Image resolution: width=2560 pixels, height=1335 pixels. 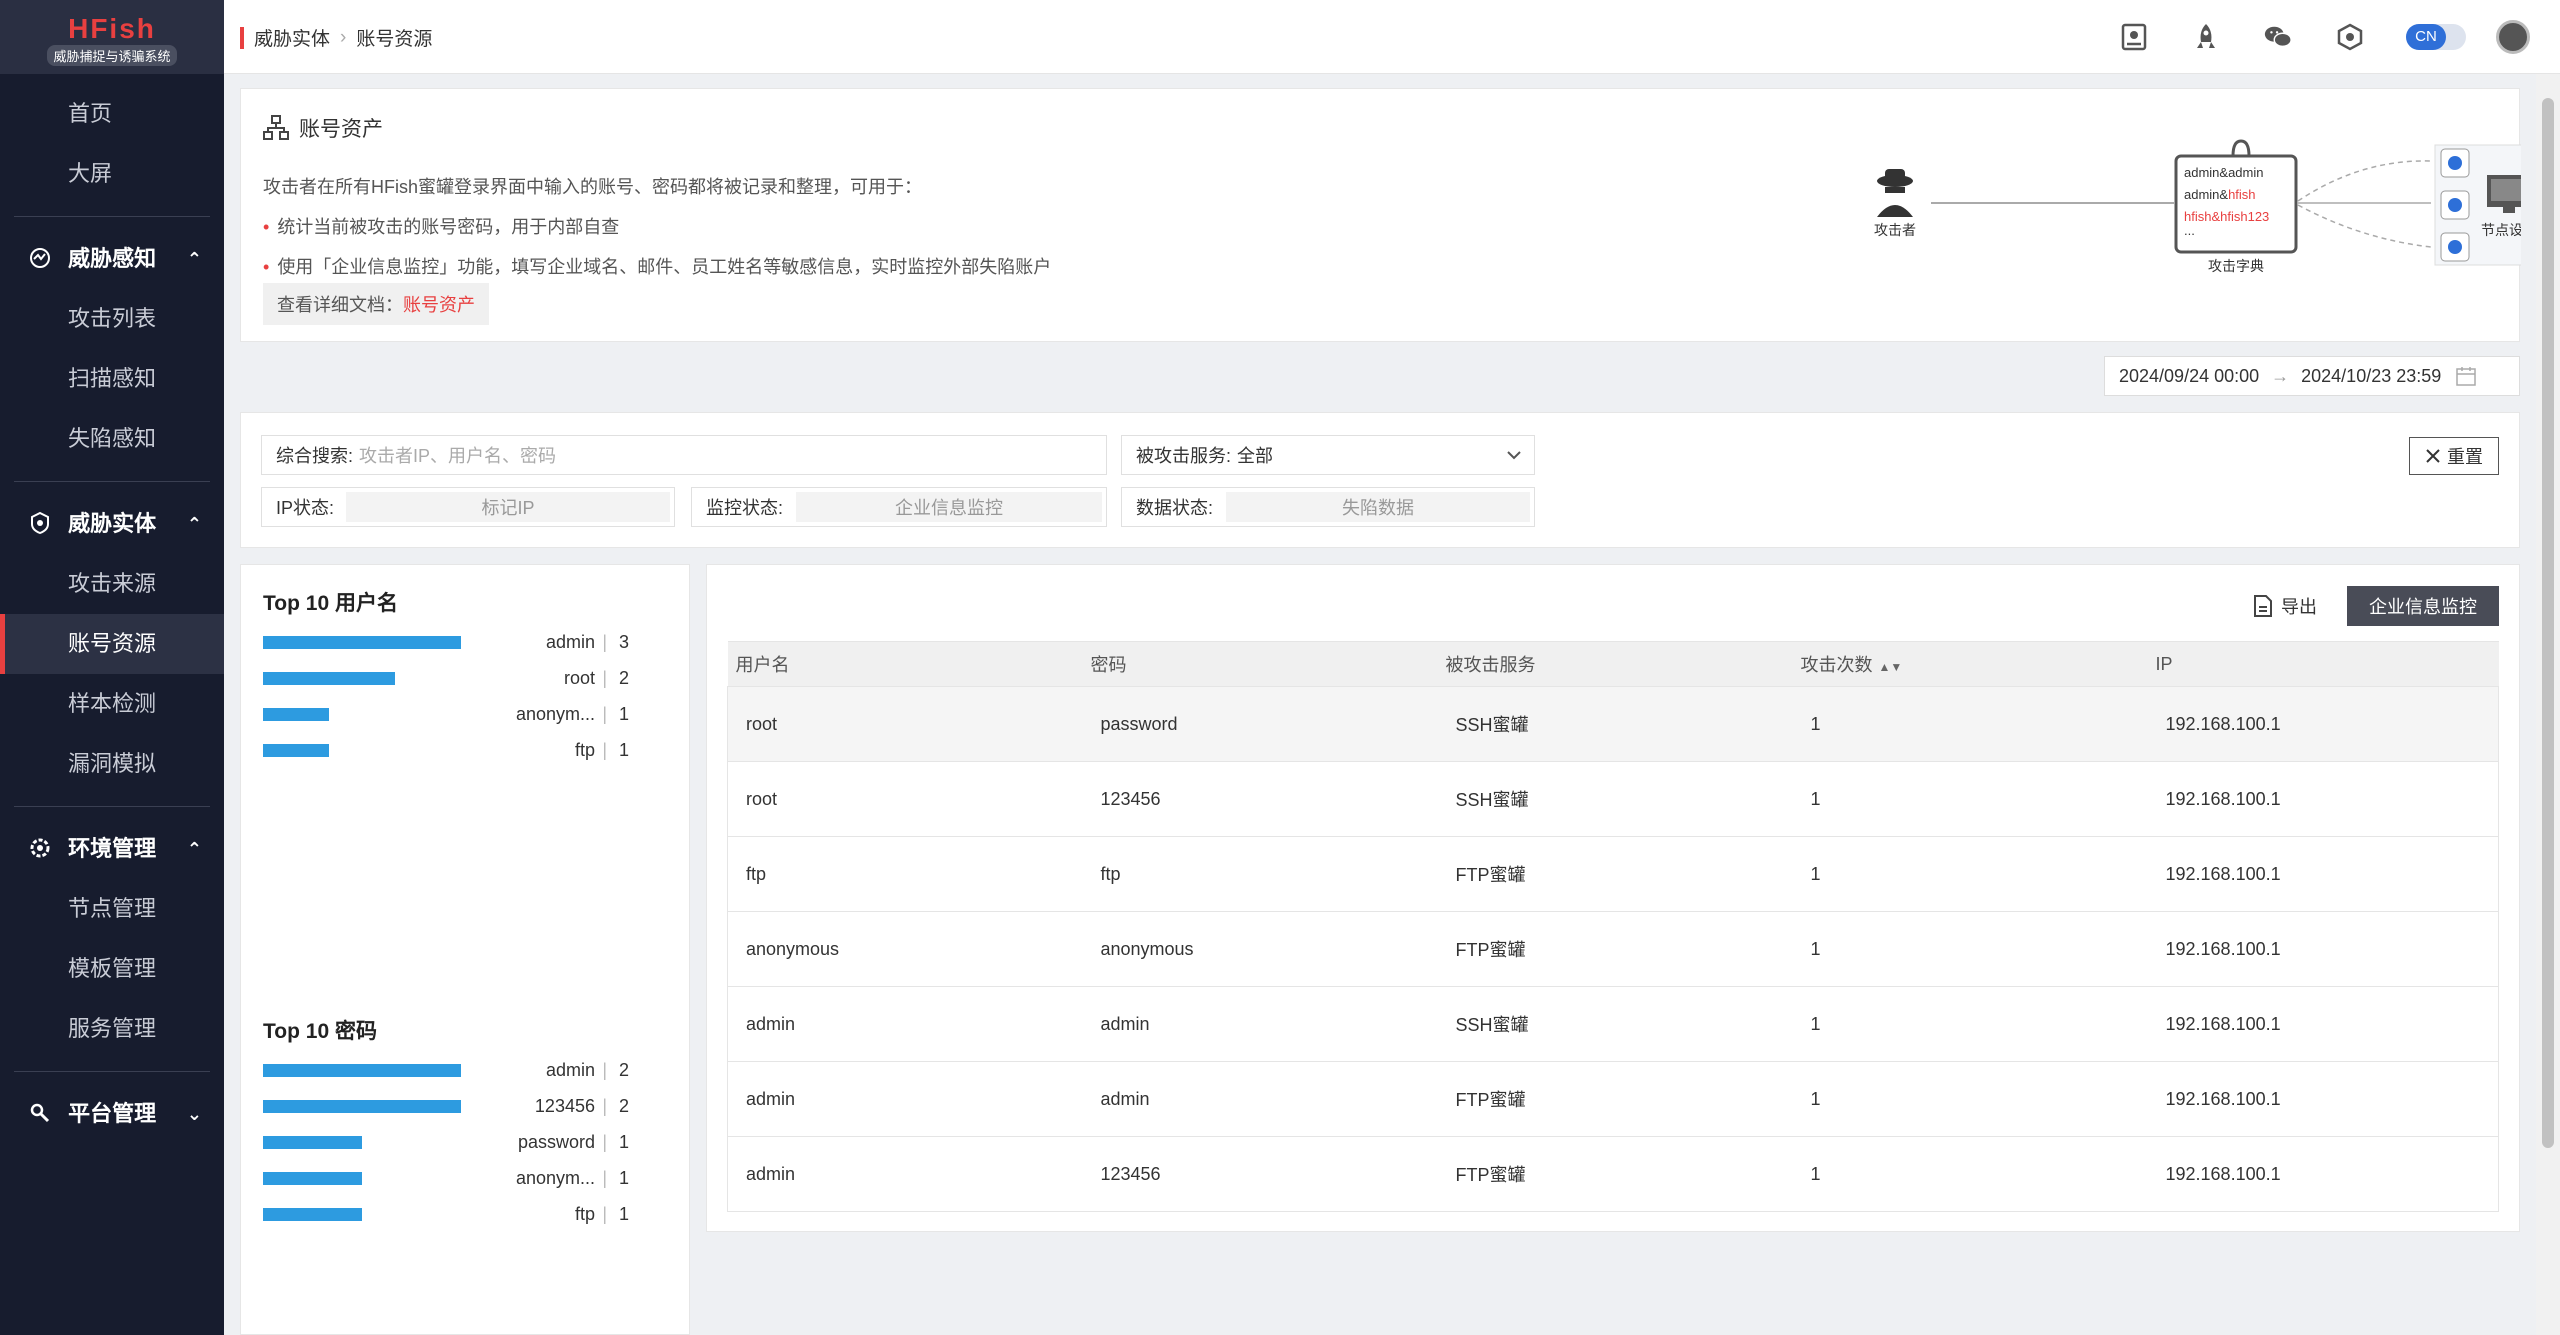 I want to click on top-passwords-title: Top 10 密码, so click(x=320, y=1031).